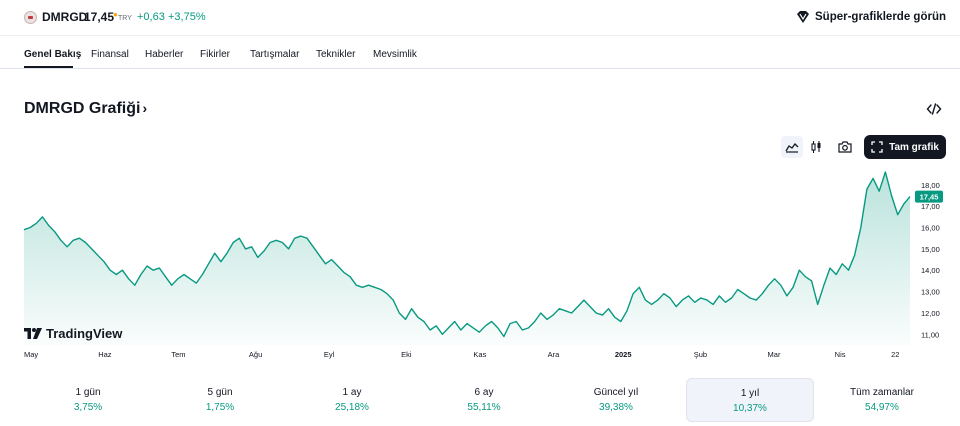 Image resolution: width=960 pixels, height=426 pixels. Describe the element at coordinates (803, 17) in the screenshot. I see `supercharts-logo-icon` at that location.